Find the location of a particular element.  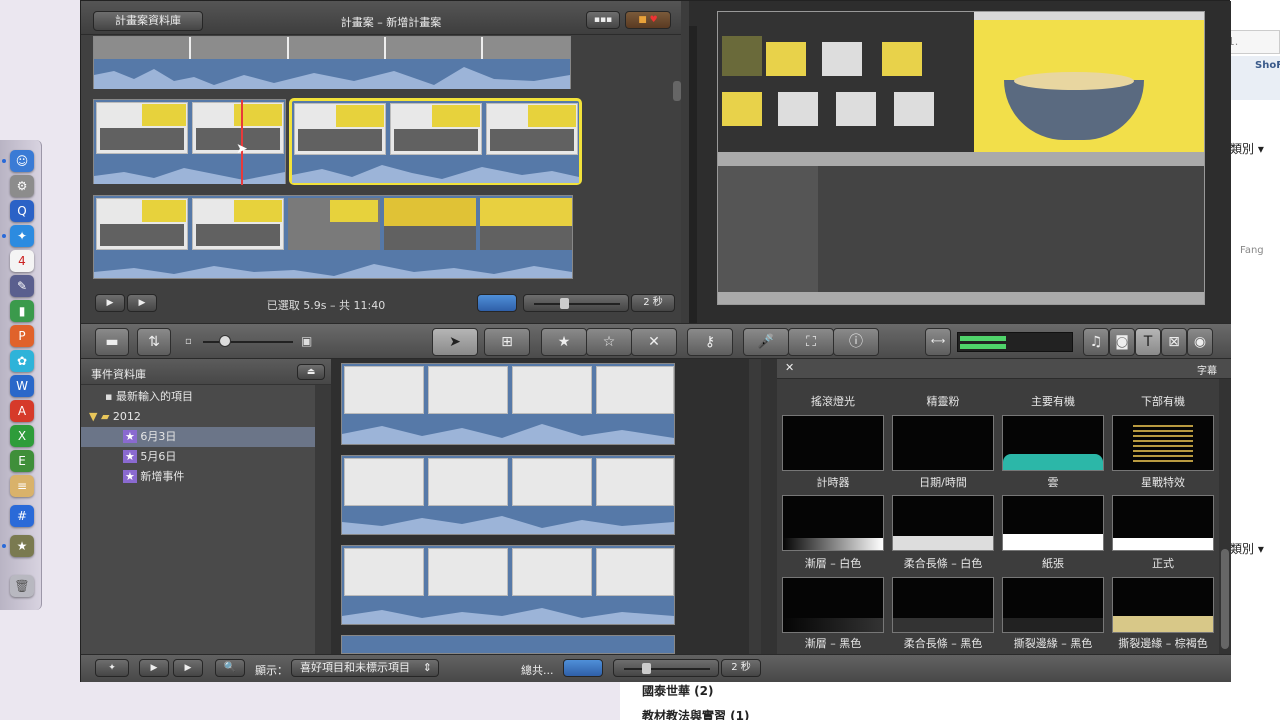

title-style-label: 紙張 is located at coordinates (1053, 563).